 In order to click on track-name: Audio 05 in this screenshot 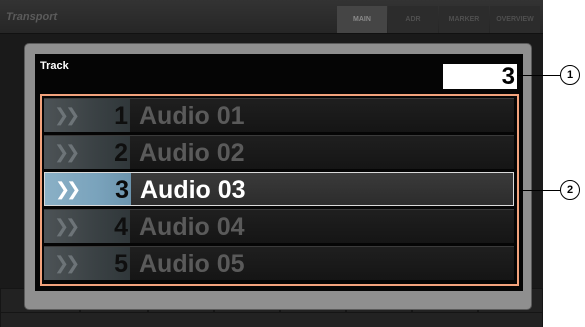, I will do `click(192, 264)`.